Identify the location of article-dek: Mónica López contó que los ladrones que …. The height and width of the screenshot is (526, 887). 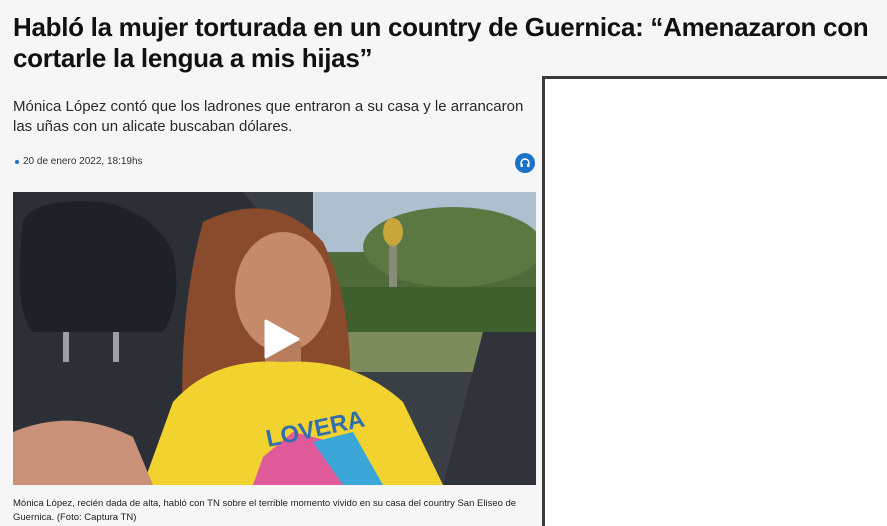
(268, 116).